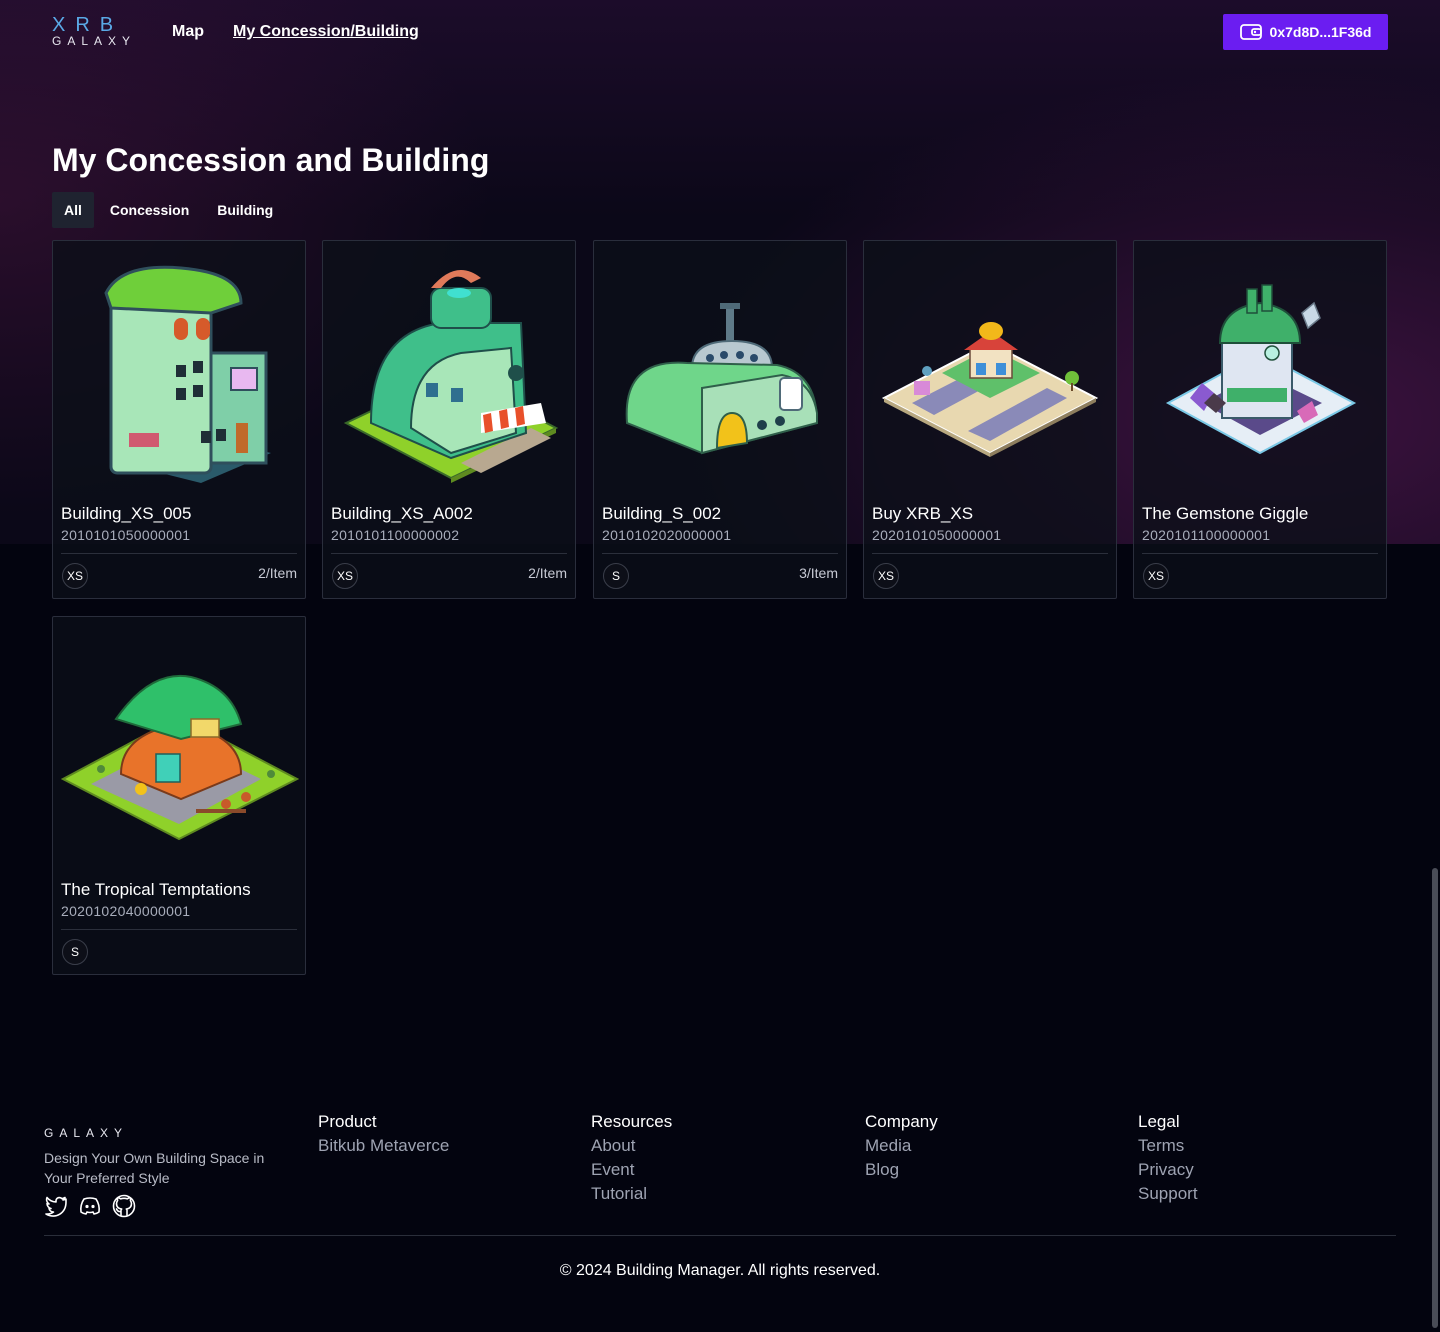  Describe the element at coordinates (126, 513) in the screenshot. I see `card-name: Building_XS_005` at that location.